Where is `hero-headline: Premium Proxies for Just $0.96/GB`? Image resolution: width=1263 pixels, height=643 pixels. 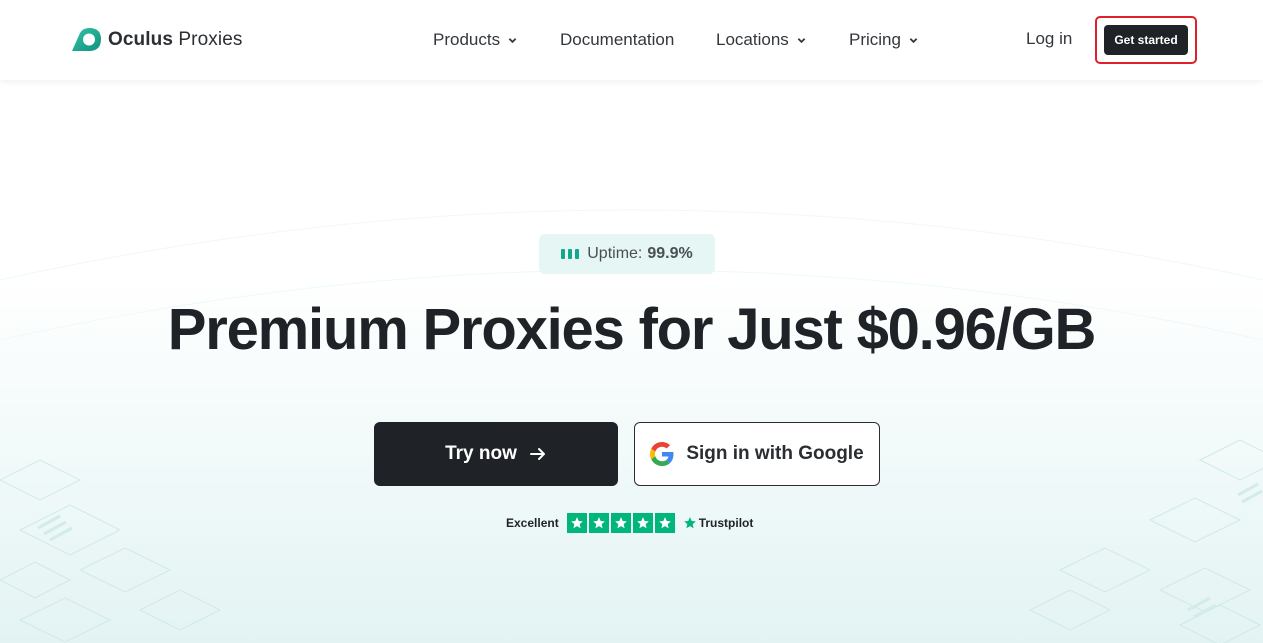 hero-headline: Premium Proxies for Just $0.96/GB is located at coordinates (632, 329).